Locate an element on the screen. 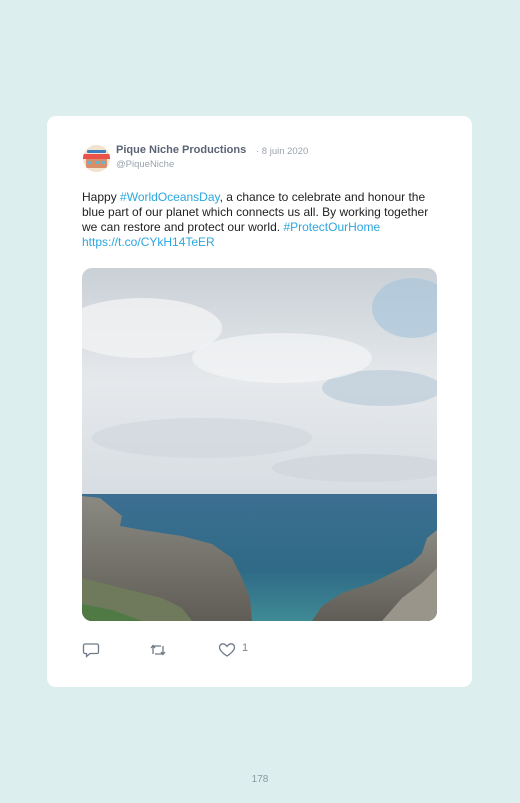 The image size is (520, 803). page-number: 178 is located at coordinates (260, 779).